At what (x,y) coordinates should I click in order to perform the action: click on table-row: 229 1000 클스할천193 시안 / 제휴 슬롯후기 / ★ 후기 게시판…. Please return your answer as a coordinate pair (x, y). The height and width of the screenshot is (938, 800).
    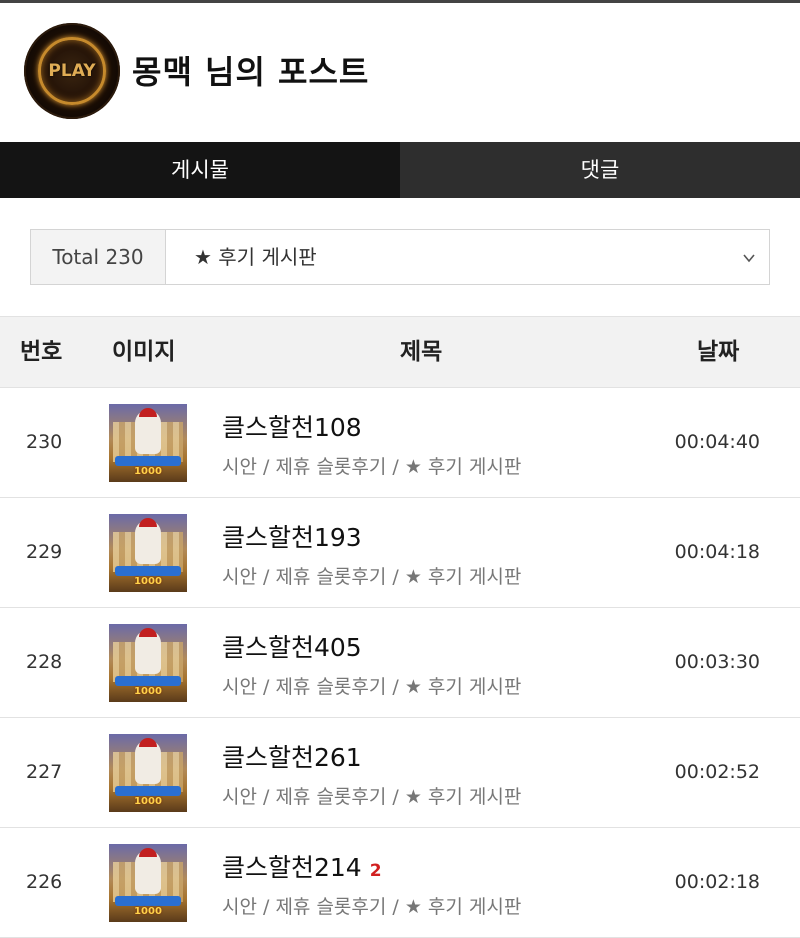
    Looking at the image, I should click on (400, 553).